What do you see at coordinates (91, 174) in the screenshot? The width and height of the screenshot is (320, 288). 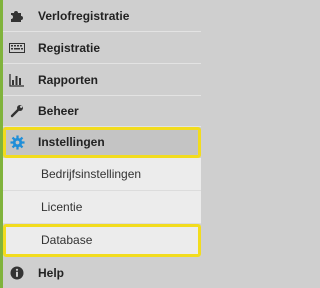 I see `submenu-item-label: Bedrijfsinstellingen` at bounding box center [91, 174].